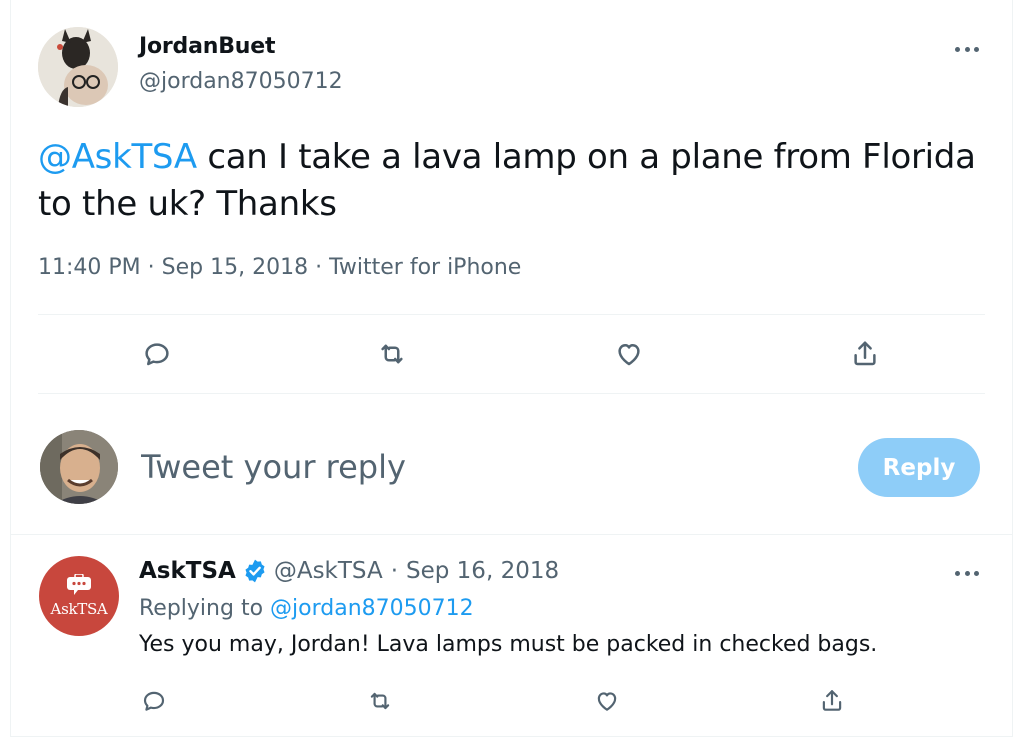  Describe the element at coordinates (255, 571) in the screenshot. I see `verified-badge-icon` at that location.